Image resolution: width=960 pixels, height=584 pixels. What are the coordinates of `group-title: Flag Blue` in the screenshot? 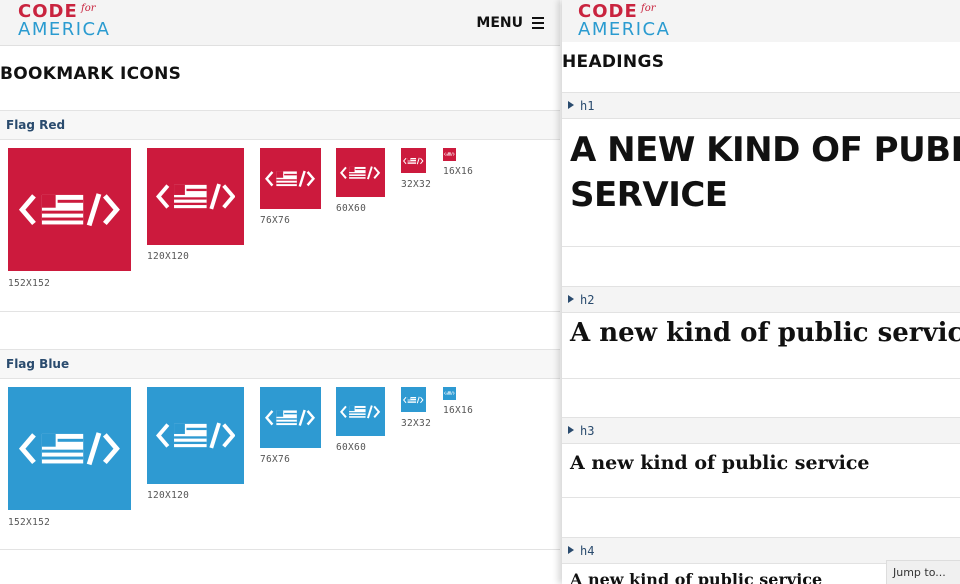 It's located at (38, 364).